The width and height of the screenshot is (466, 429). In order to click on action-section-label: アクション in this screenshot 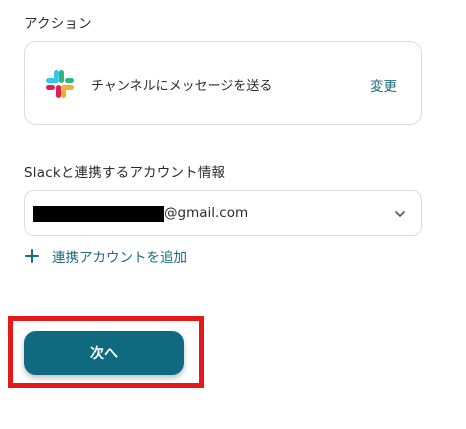, I will do `click(58, 24)`.